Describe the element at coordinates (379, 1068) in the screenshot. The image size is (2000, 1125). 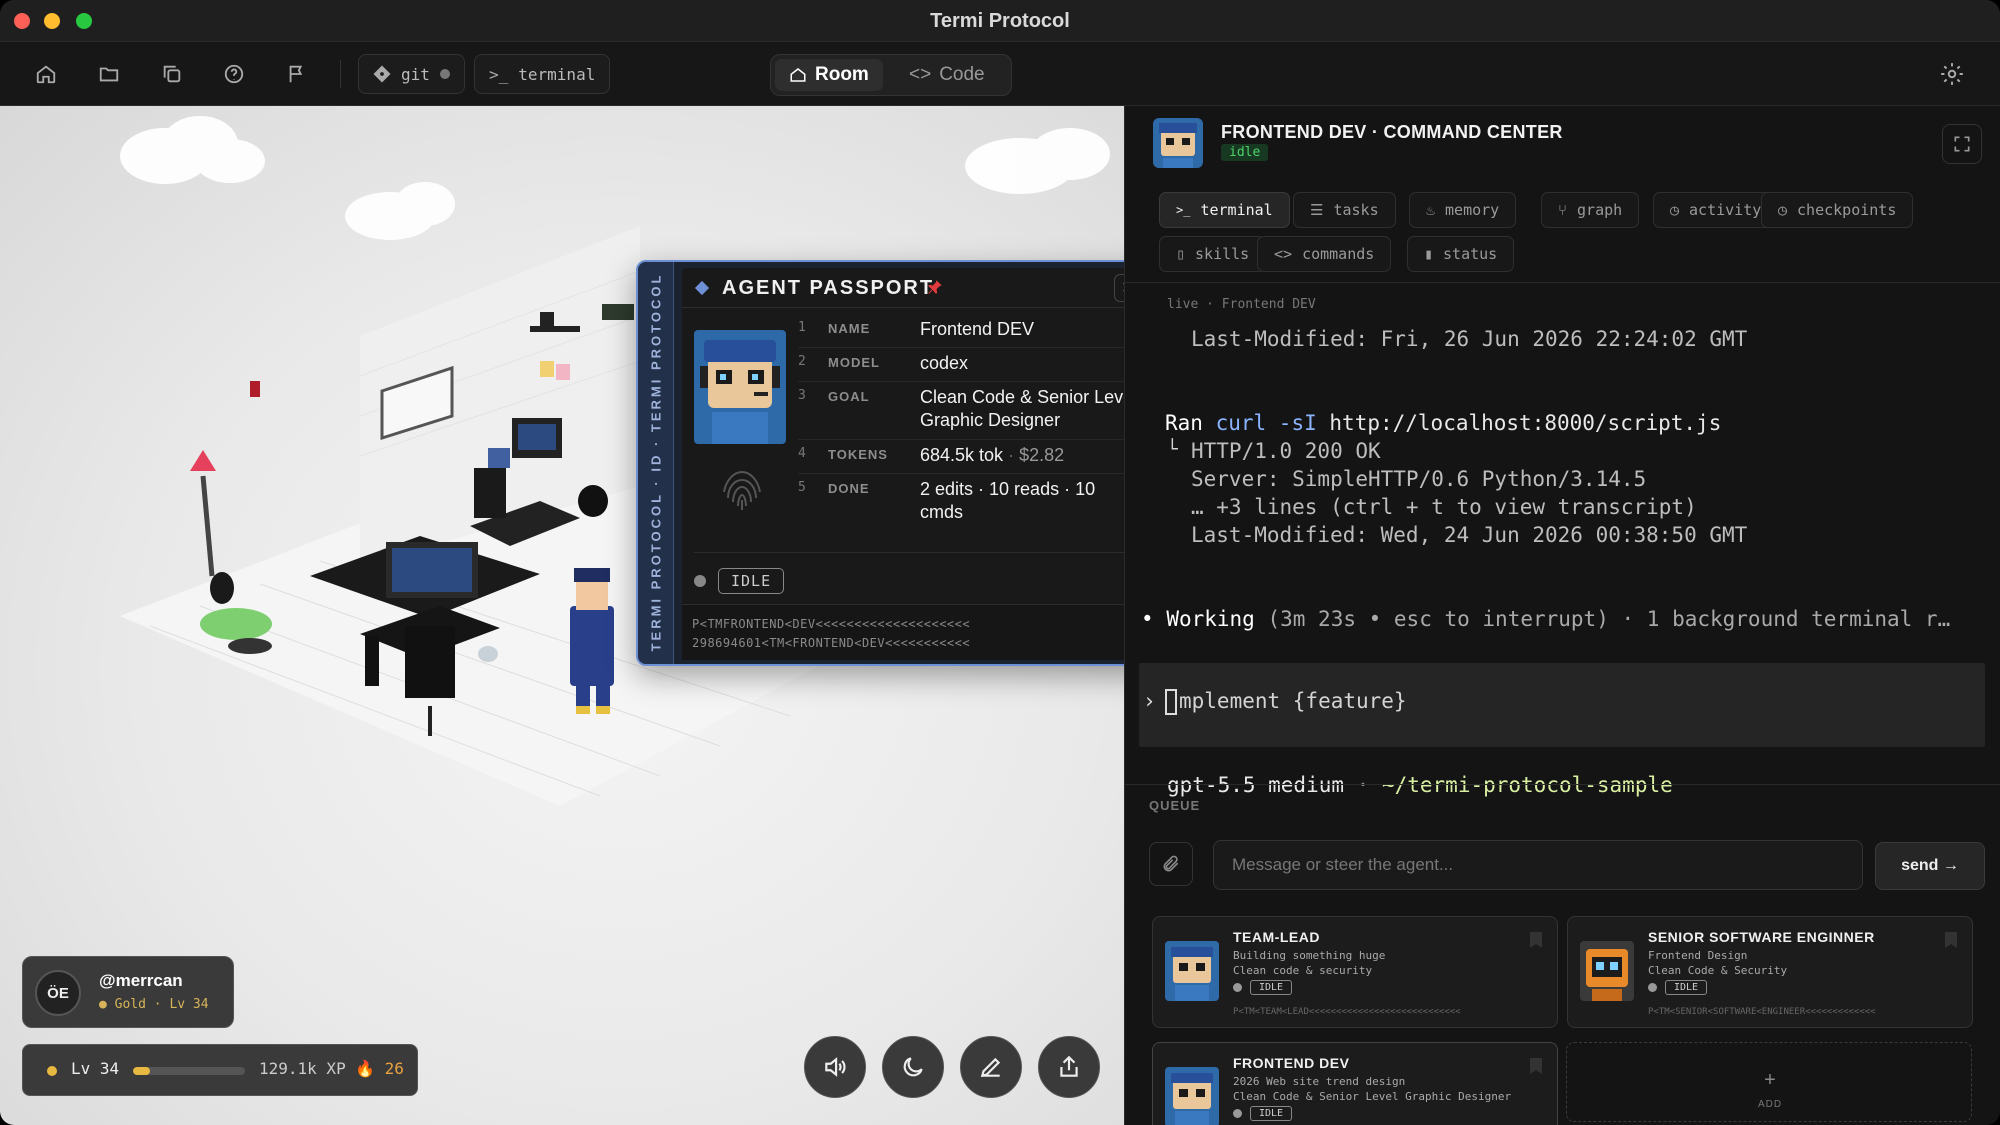
I see `streak-count: 🔥 26` at that location.